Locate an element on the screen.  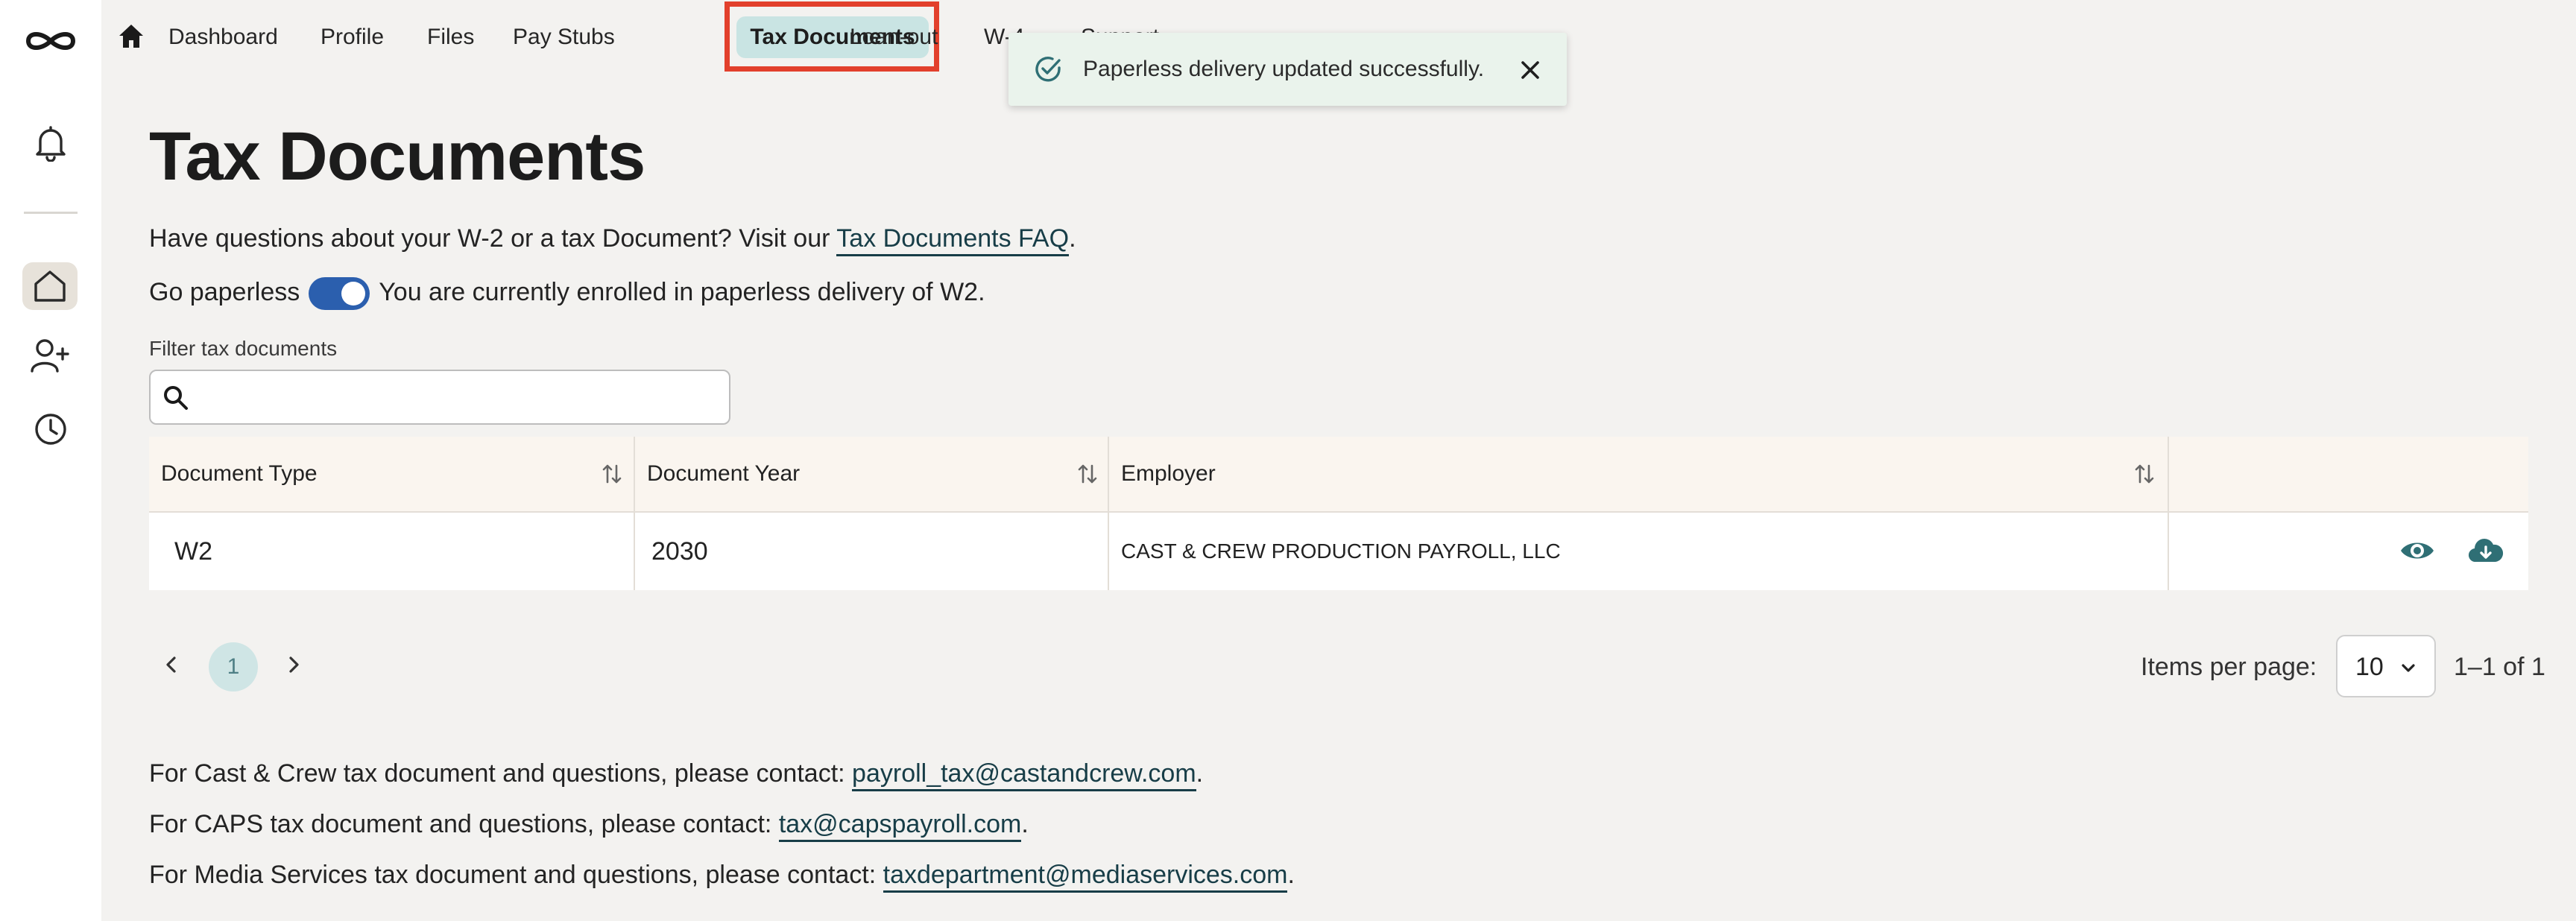
contact-email-link: payroll_tax@castandcrew.com is located at coordinates (1024, 775).